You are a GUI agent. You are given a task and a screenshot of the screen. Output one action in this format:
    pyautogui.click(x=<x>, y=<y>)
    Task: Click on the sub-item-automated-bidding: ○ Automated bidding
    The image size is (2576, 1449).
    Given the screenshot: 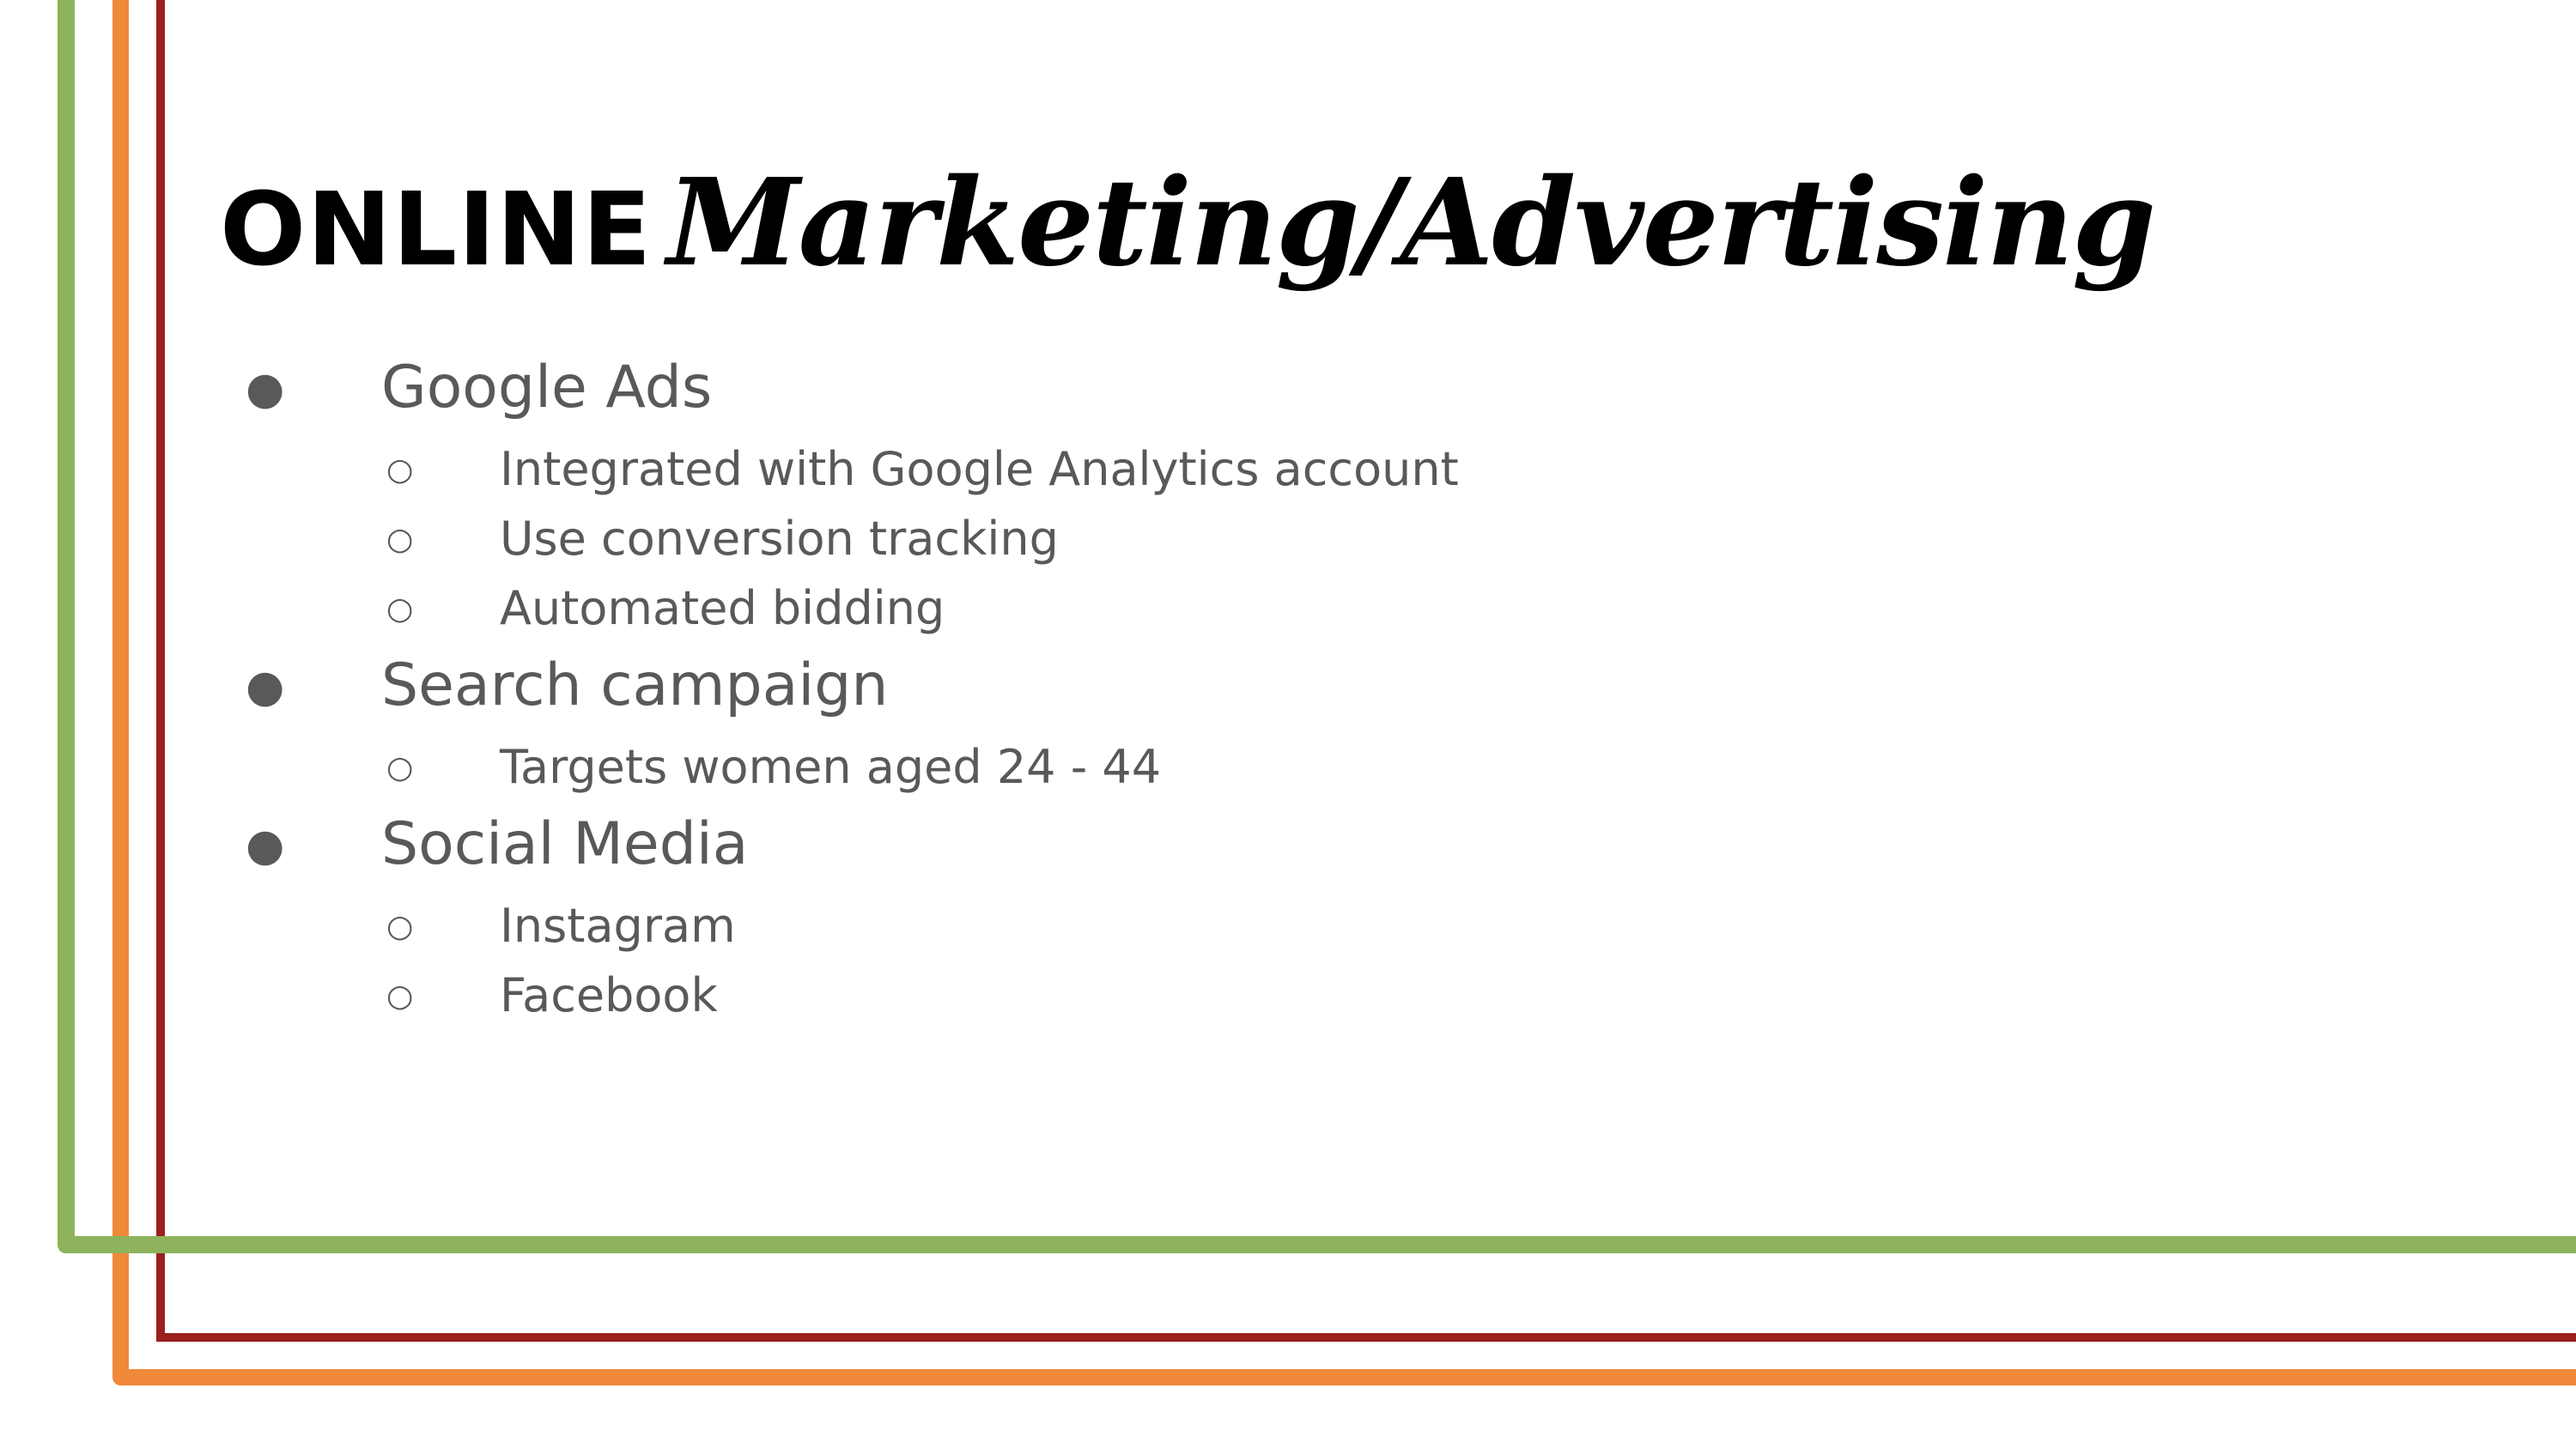 What is the action you would take?
    pyautogui.click(x=665, y=608)
    